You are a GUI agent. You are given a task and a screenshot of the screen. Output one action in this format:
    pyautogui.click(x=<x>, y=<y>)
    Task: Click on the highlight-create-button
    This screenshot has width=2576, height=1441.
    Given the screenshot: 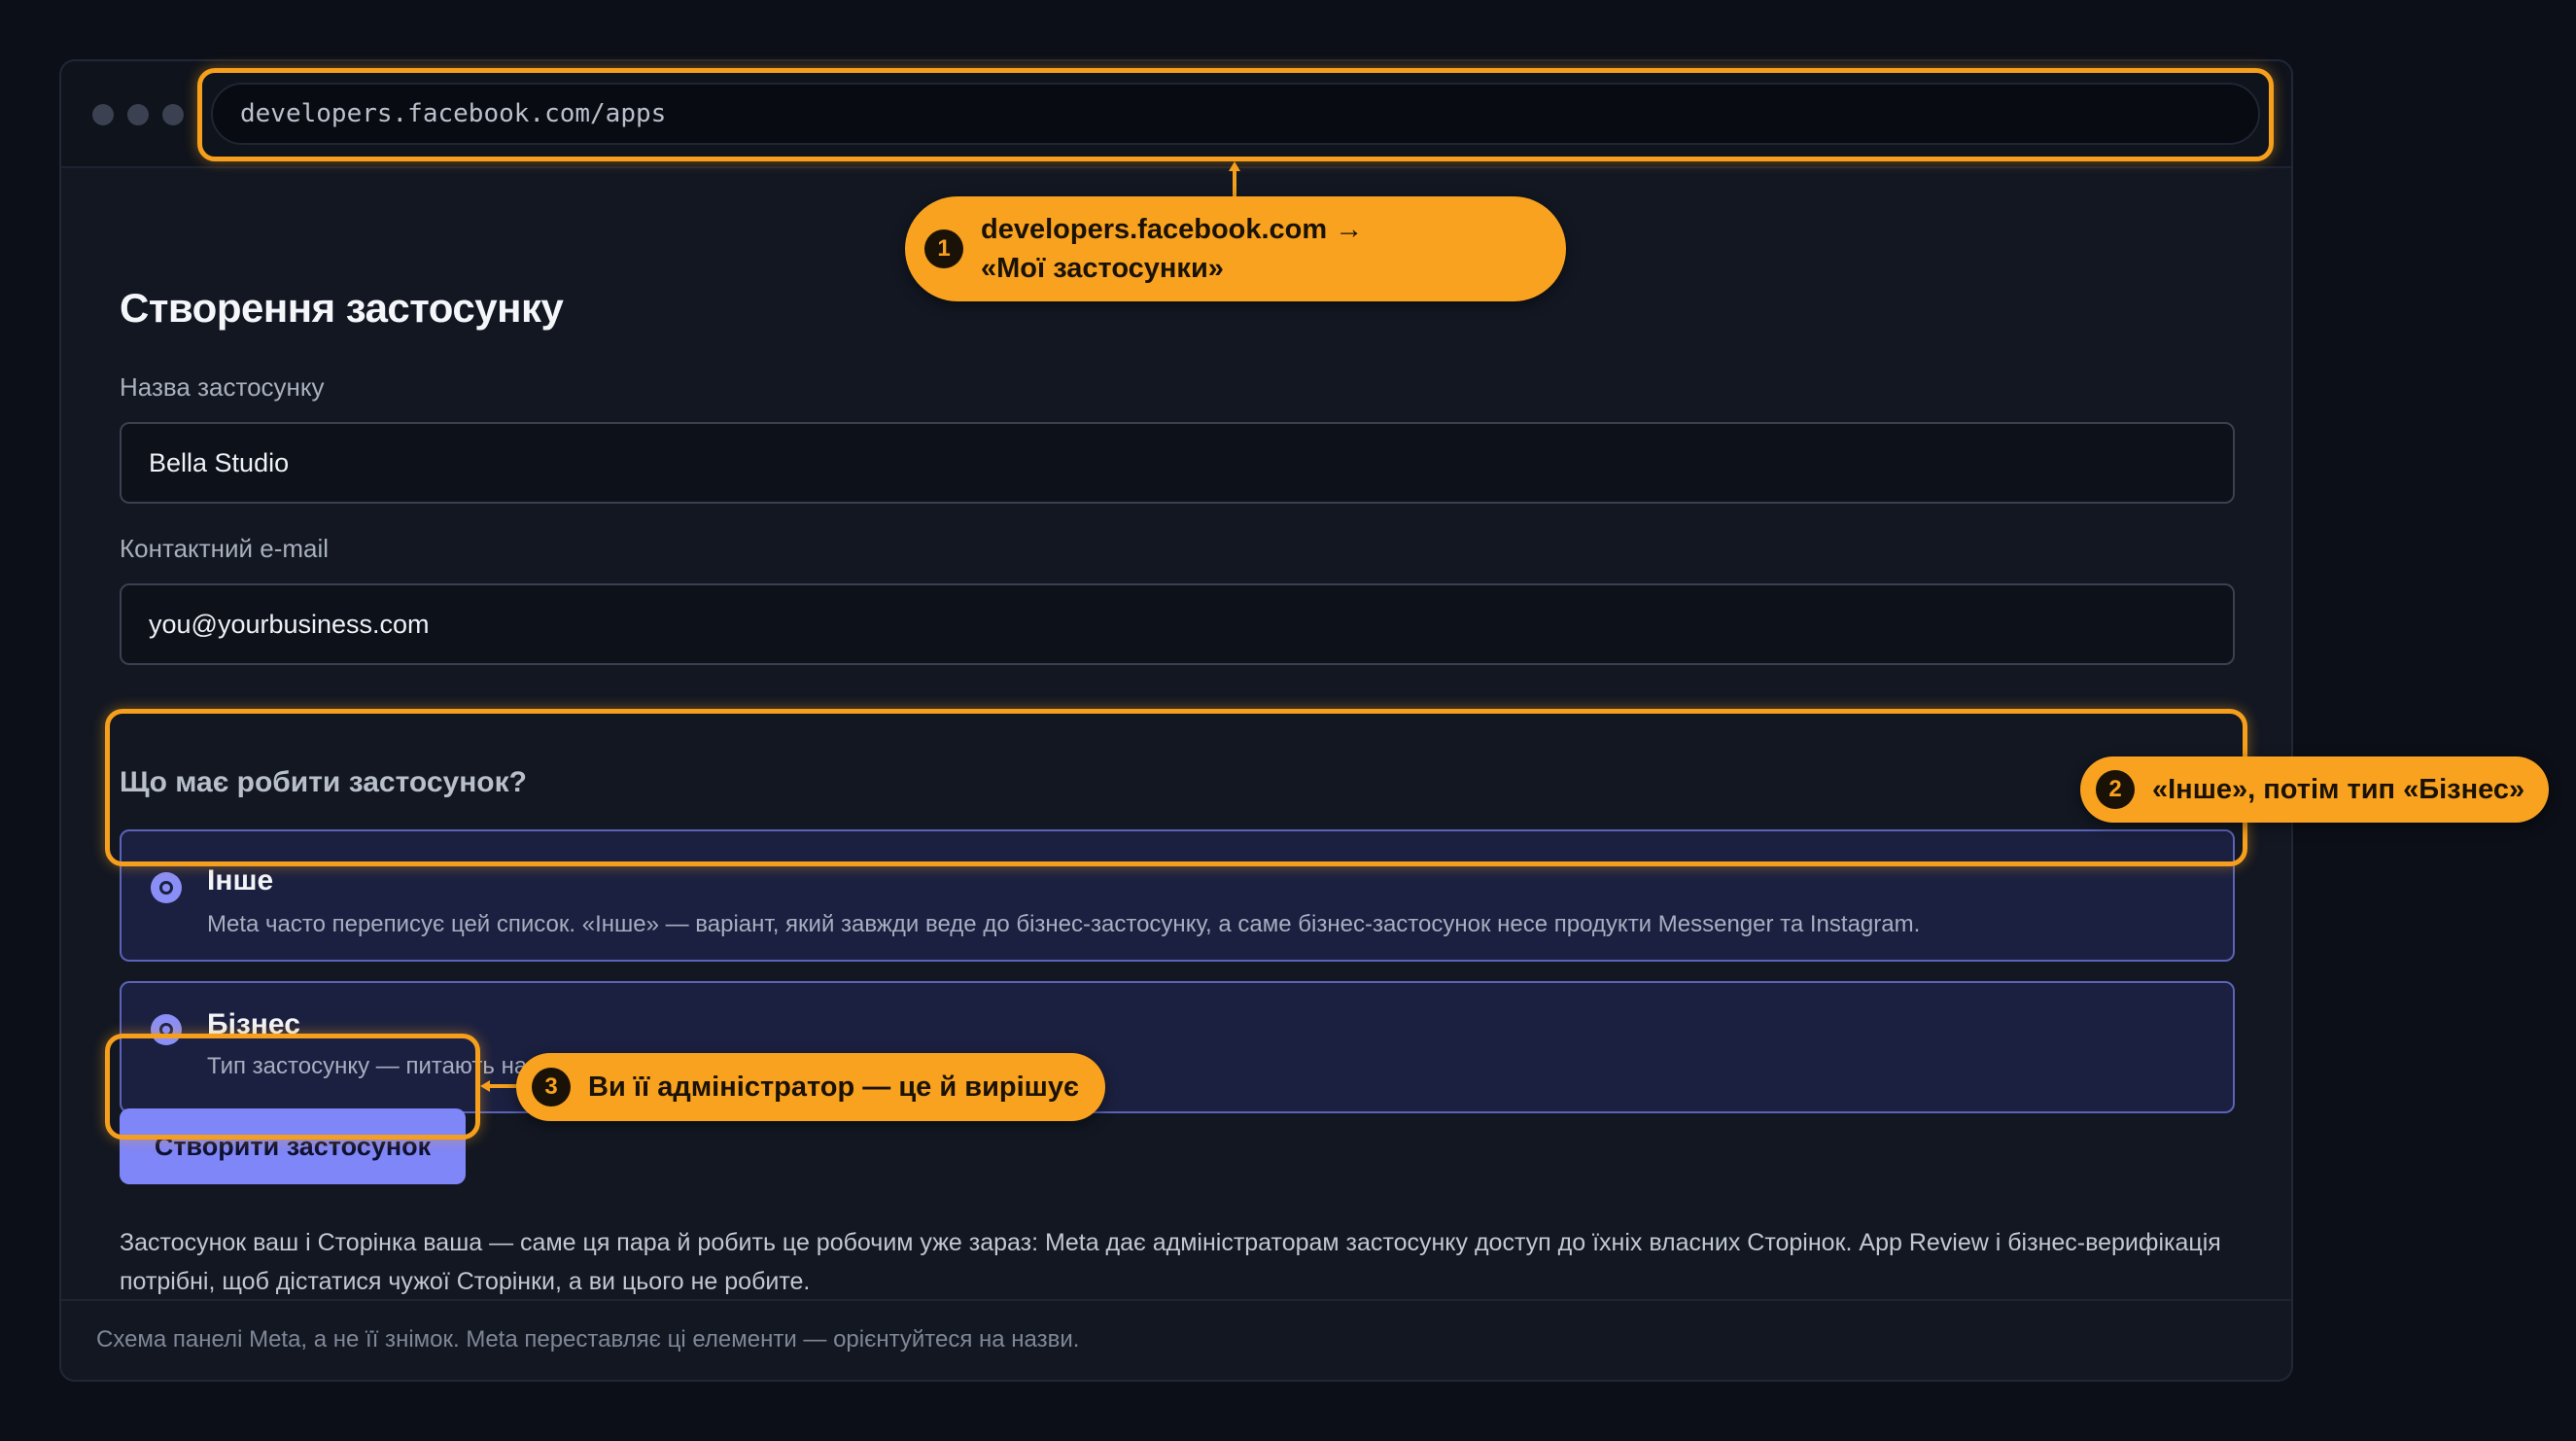 What is the action you would take?
    pyautogui.click(x=292, y=1087)
    